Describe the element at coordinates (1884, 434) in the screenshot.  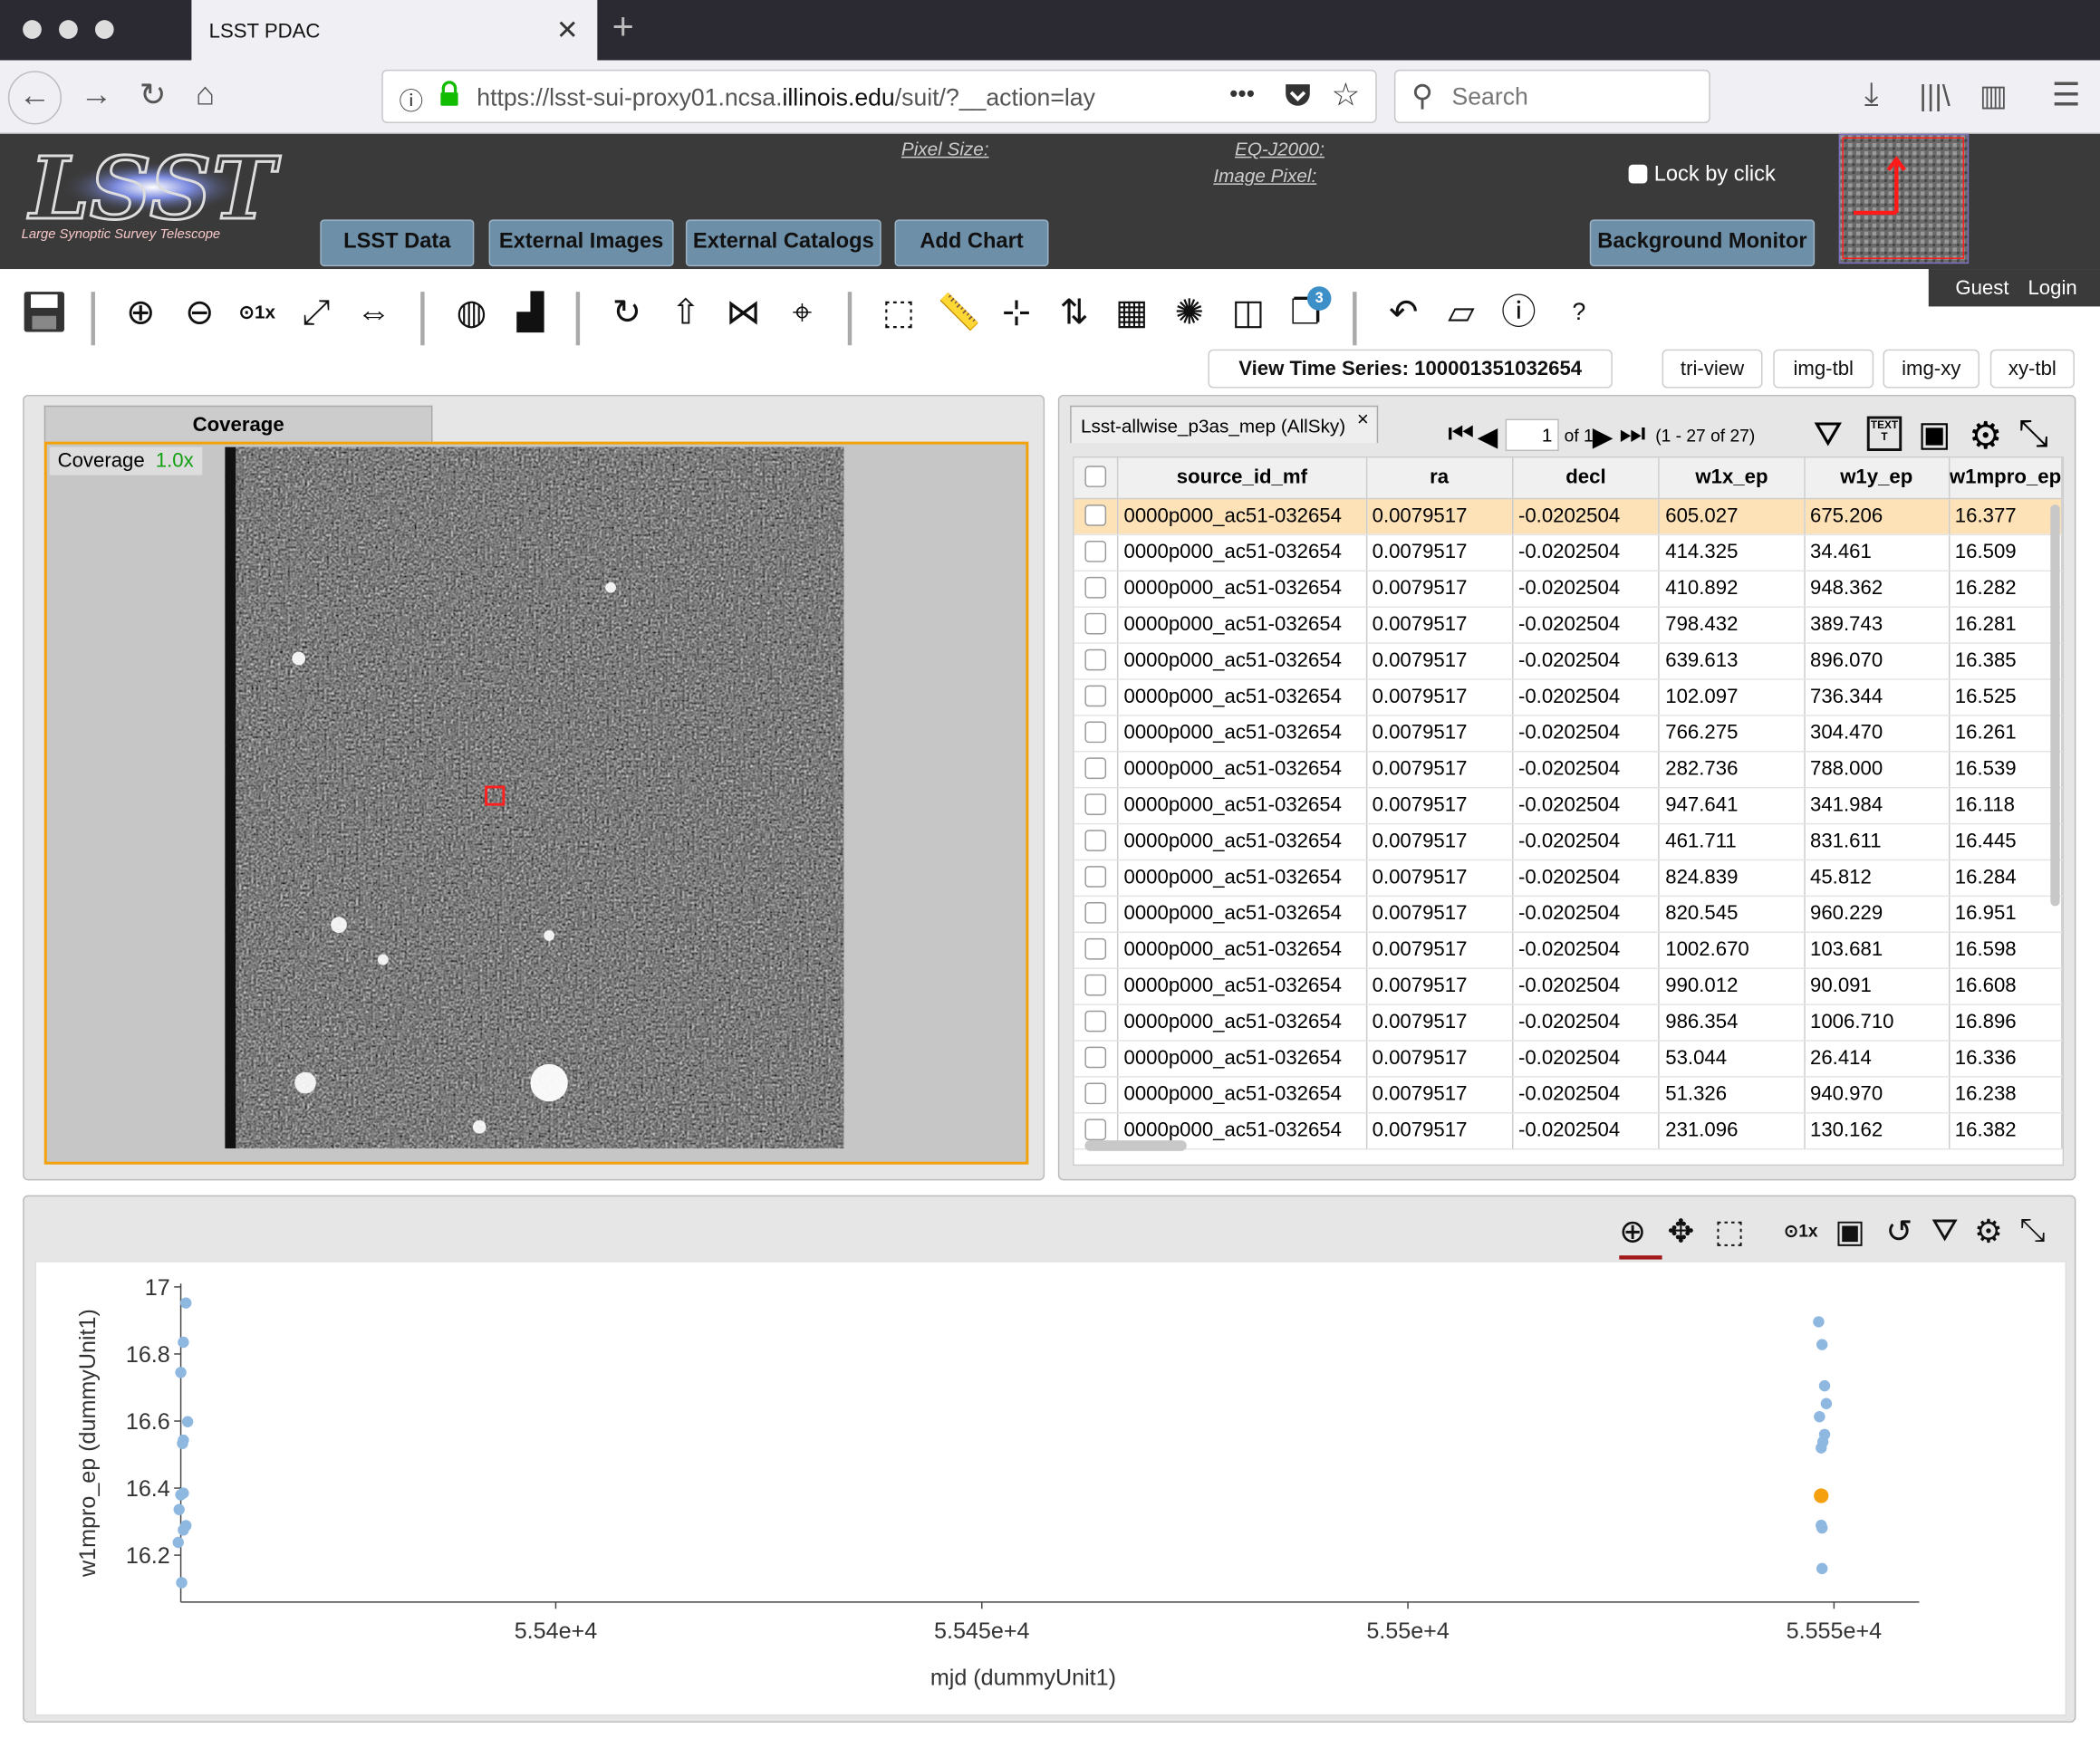
I see `text-view-icon: TEXT T` at that location.